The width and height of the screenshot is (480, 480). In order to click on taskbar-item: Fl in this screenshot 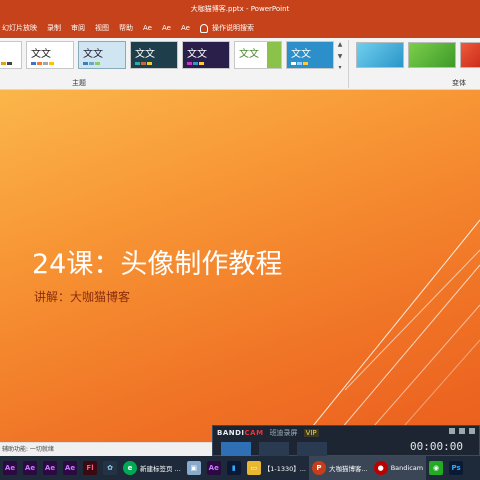, I will do `click(90, 468)`.